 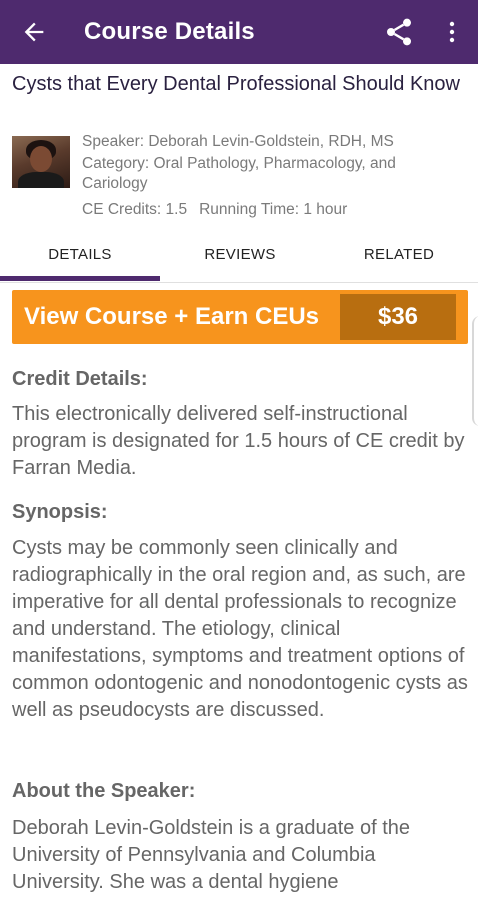 What do you see at coordinates (399, 257) in the screenshot?
I see `tab-related: RELATED` at bounding box center [399, 257].